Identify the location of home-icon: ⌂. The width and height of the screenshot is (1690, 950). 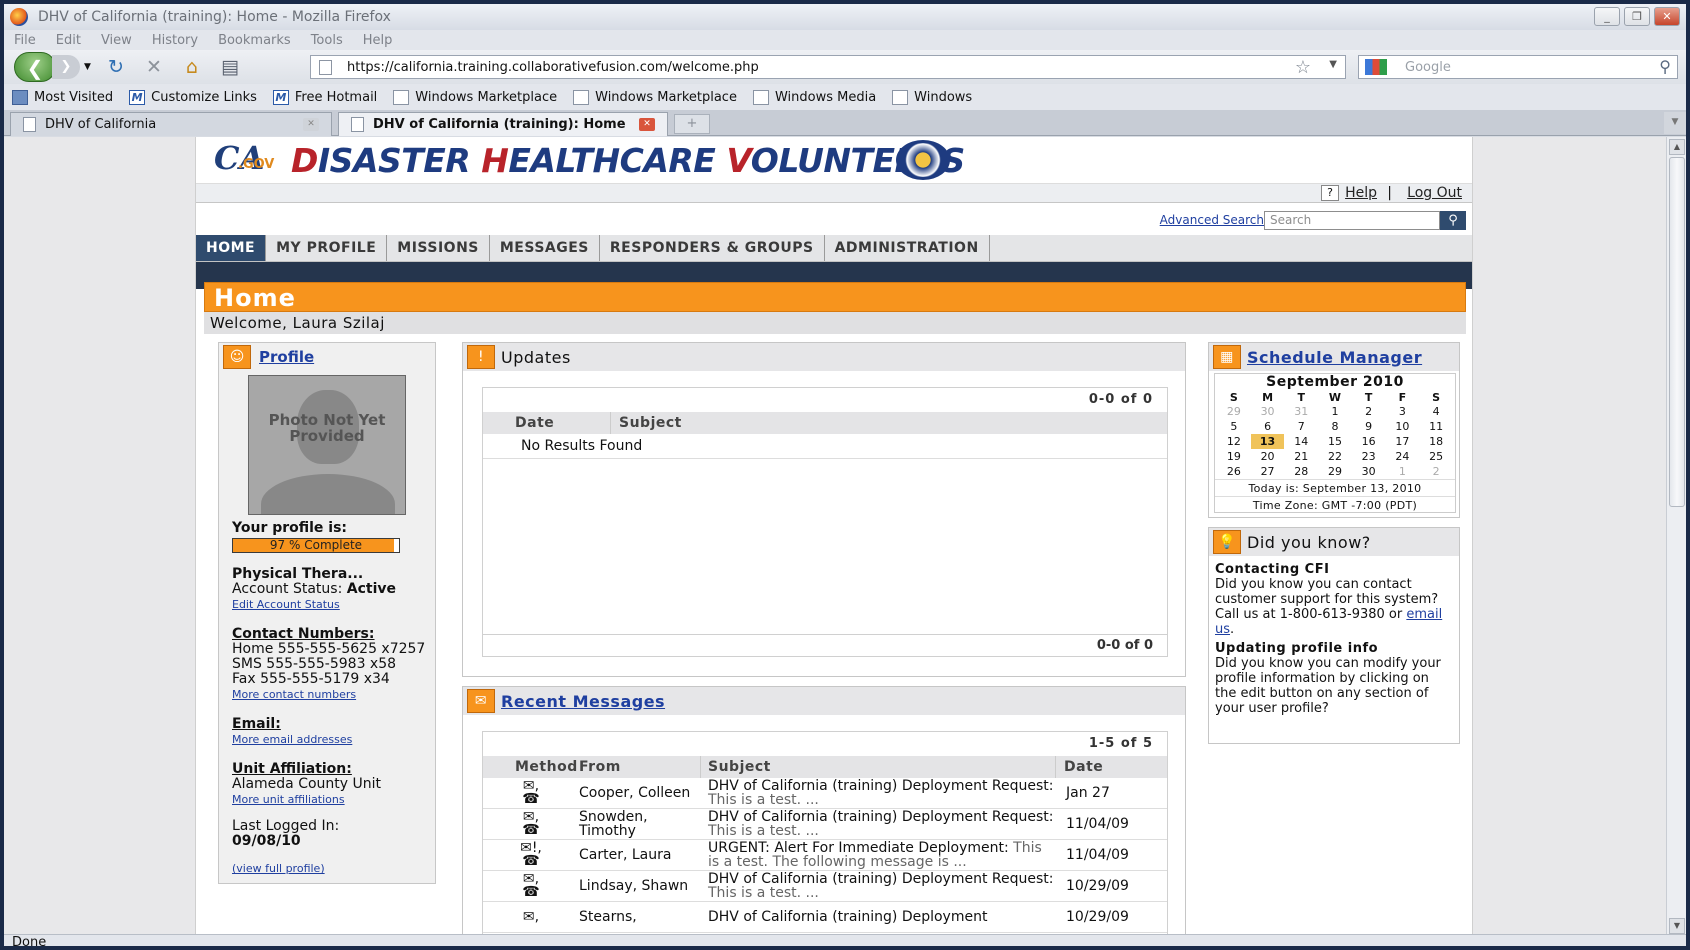
(192, 67).